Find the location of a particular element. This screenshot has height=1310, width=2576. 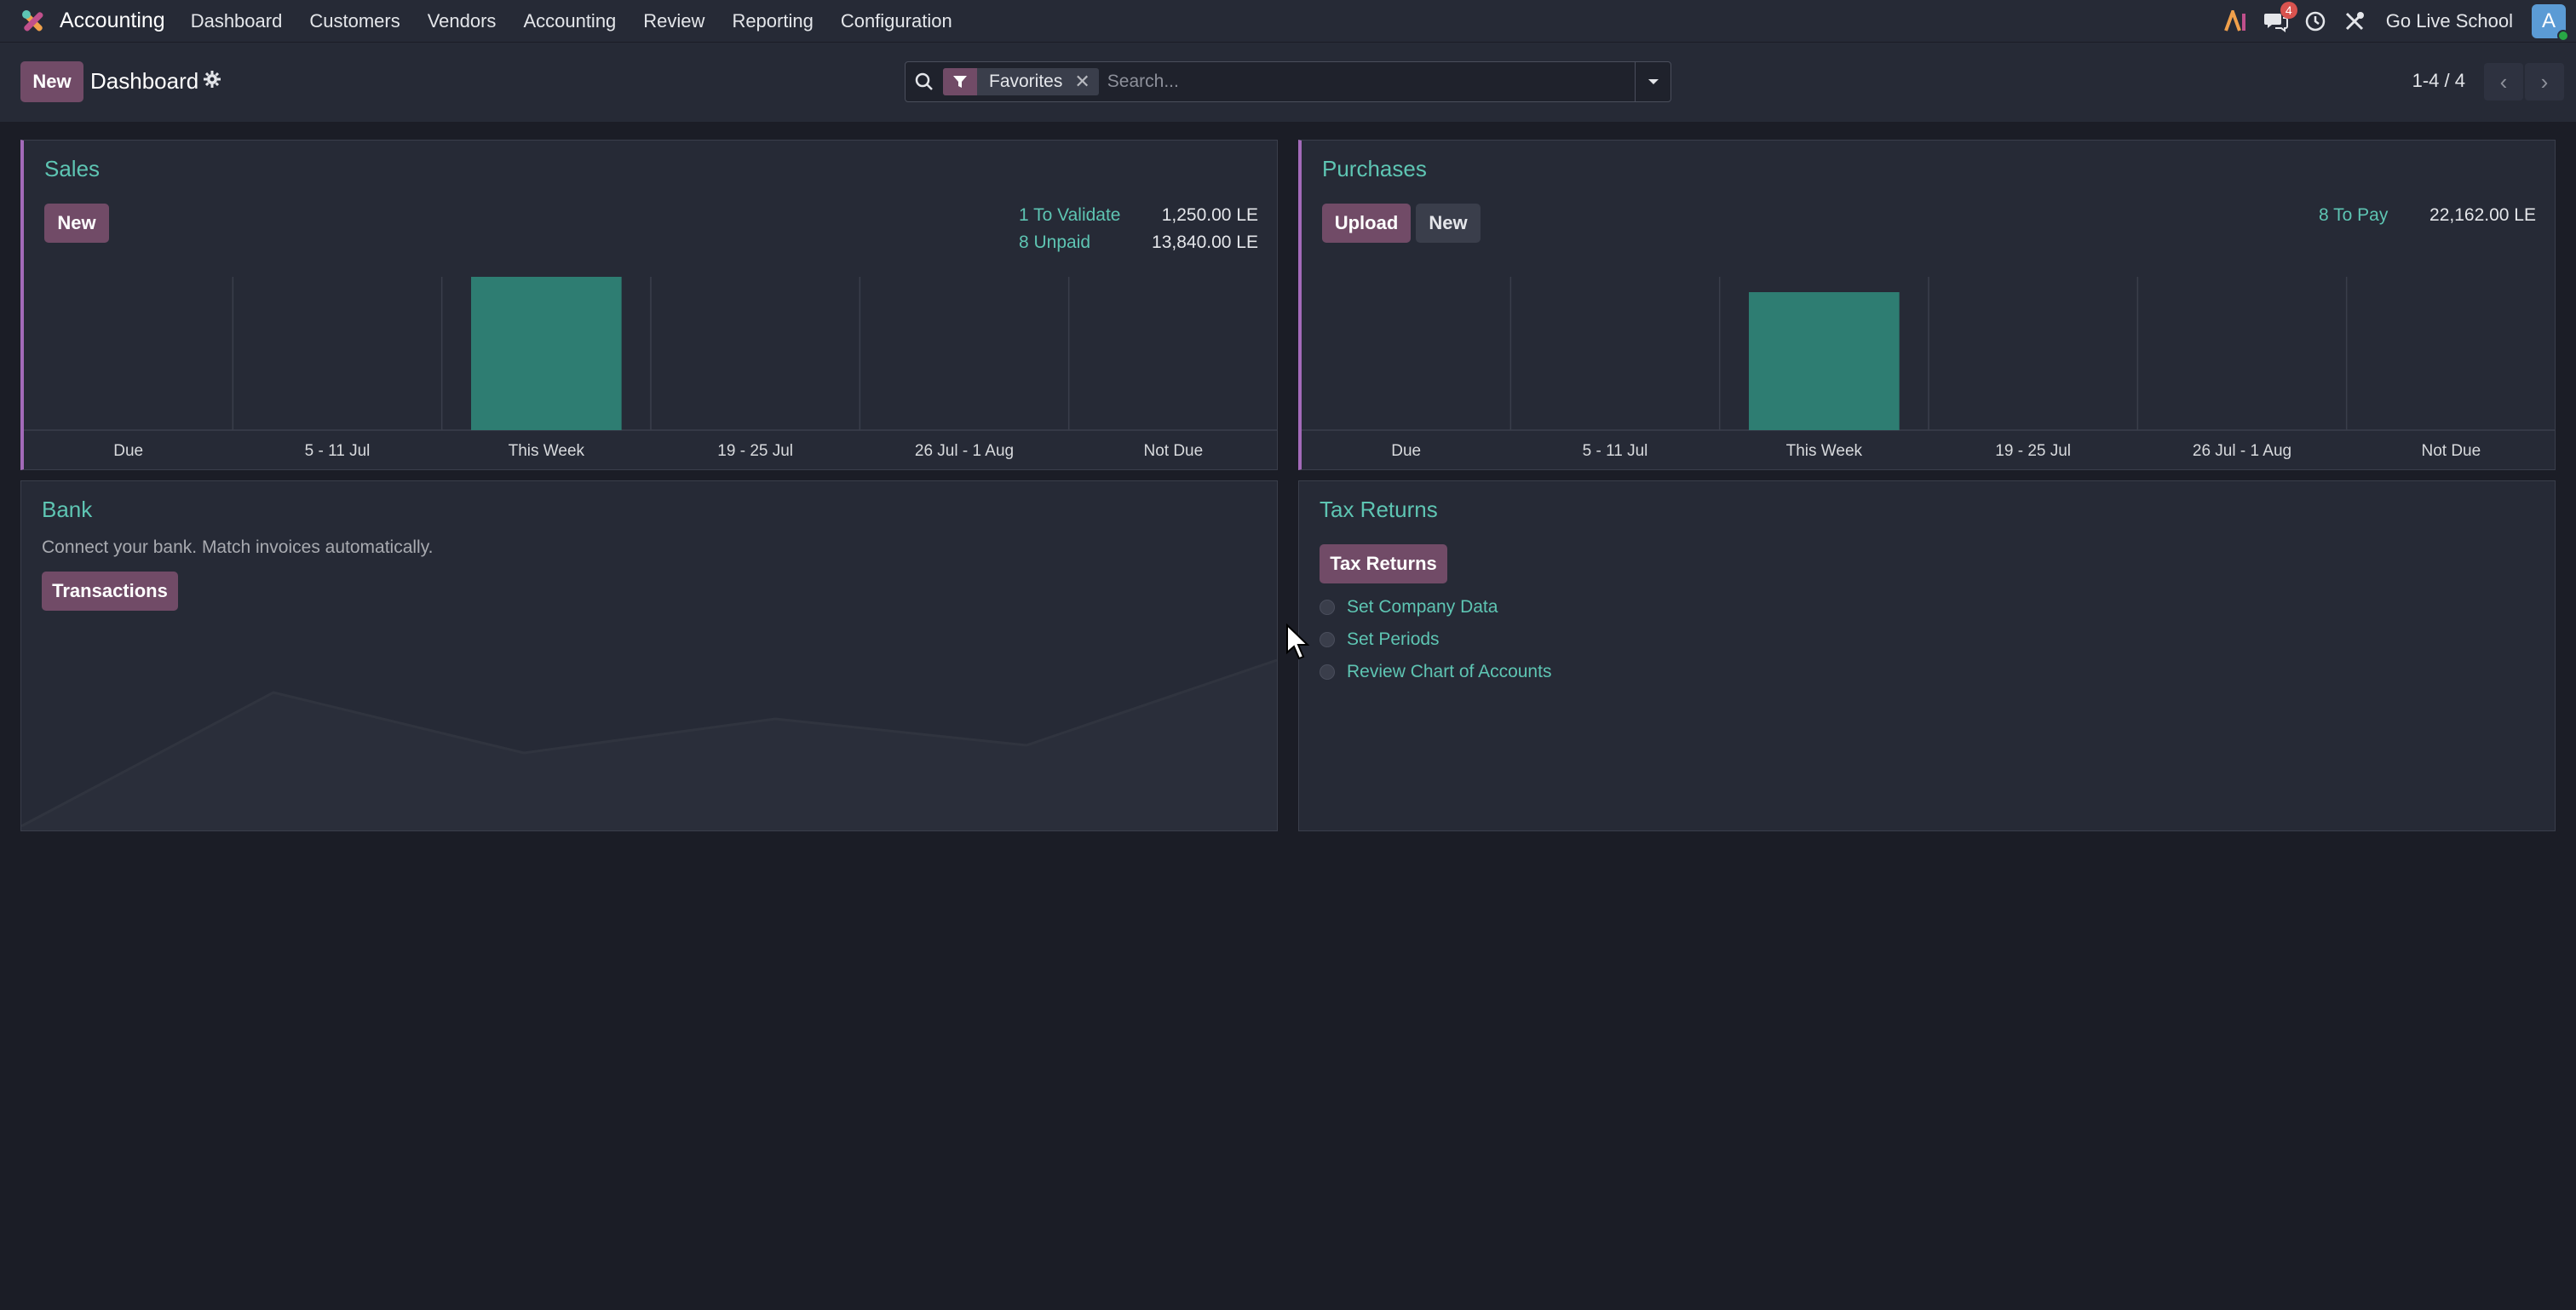

purchases-to-pay-link: 8 To Pay is located at coordinates (2353, 215).